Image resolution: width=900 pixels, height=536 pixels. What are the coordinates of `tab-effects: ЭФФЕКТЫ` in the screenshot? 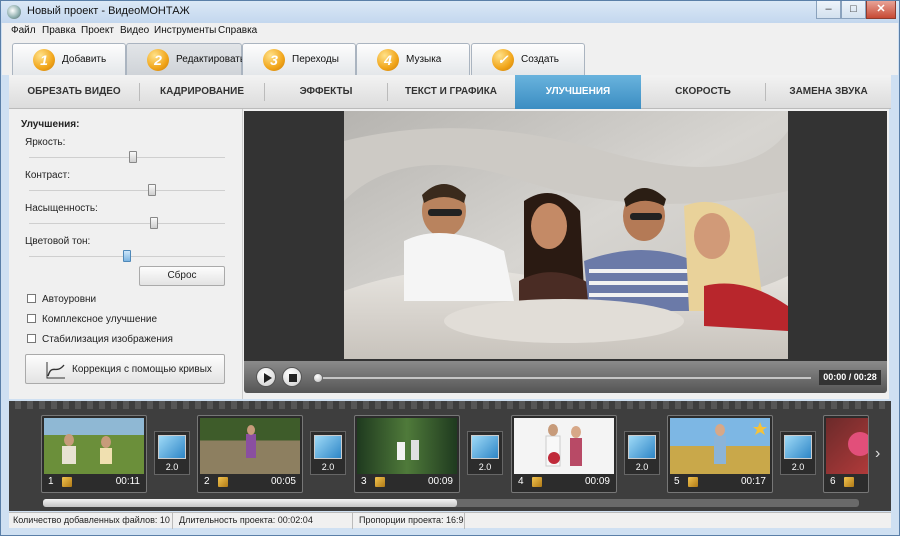 It's located at (326, 92).